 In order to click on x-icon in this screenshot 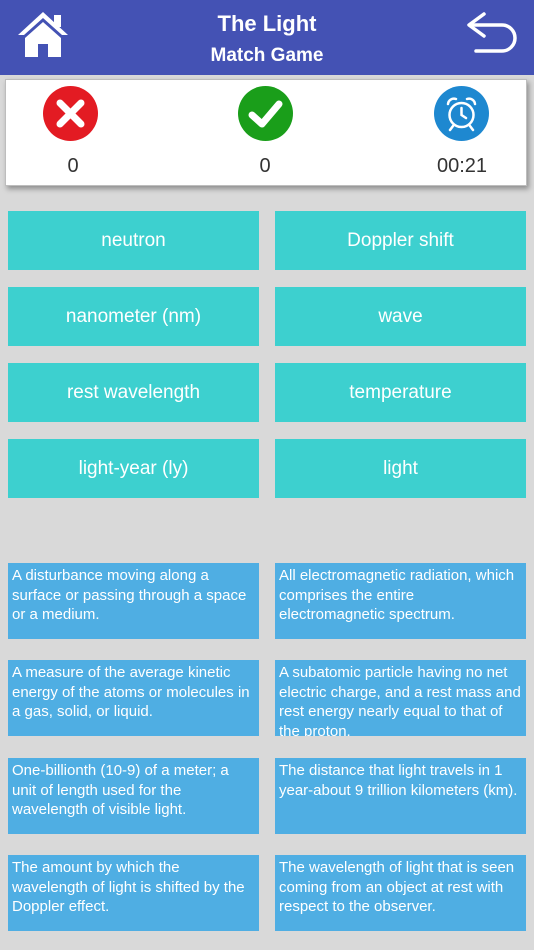, I will do `click(70, 113)`.